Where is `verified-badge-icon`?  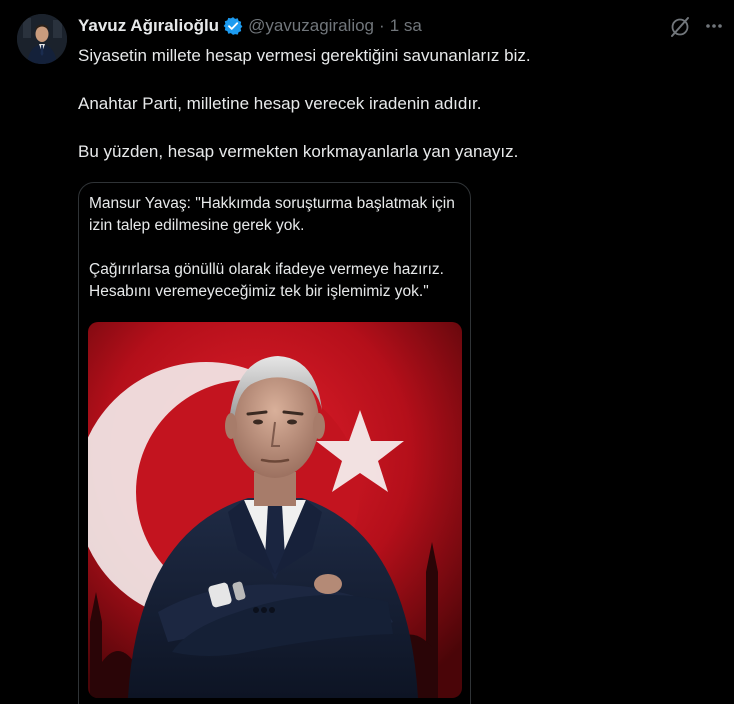 verified-badge-icon is located at coordinates (233, 26).